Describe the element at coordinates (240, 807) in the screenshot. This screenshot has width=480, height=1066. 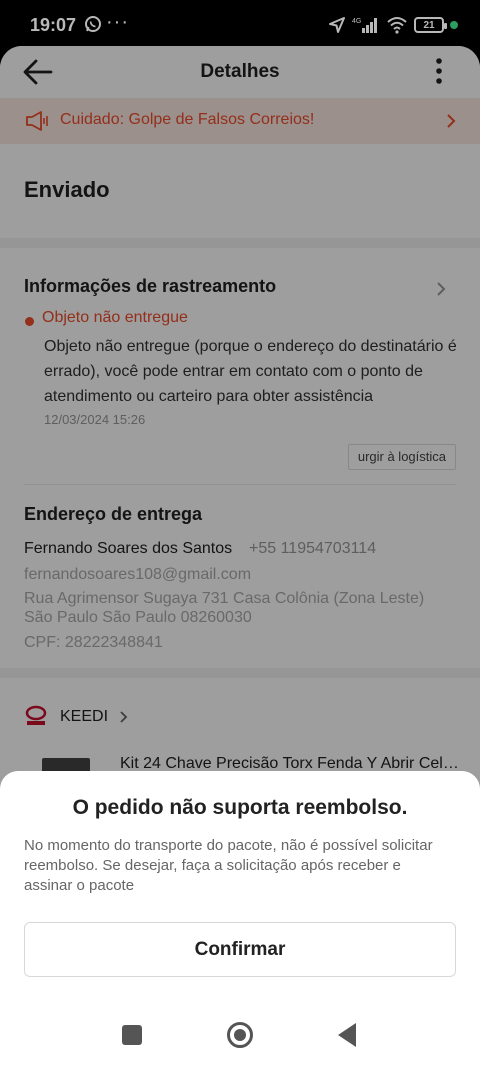
I see `sheet-title: O pedido não suporta reembolso.` at that location.